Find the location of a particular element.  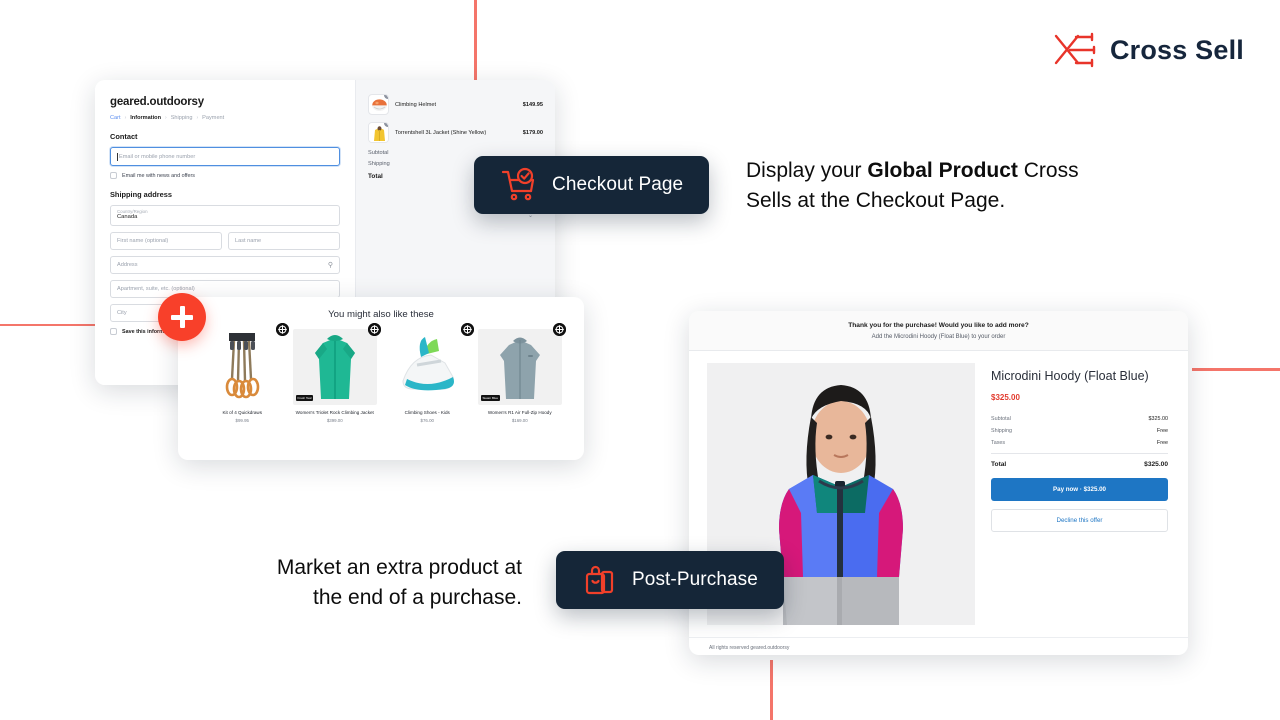

offer-product-title: Microdini Hoody (Float Blue) is located at coordinates (1070, 376).